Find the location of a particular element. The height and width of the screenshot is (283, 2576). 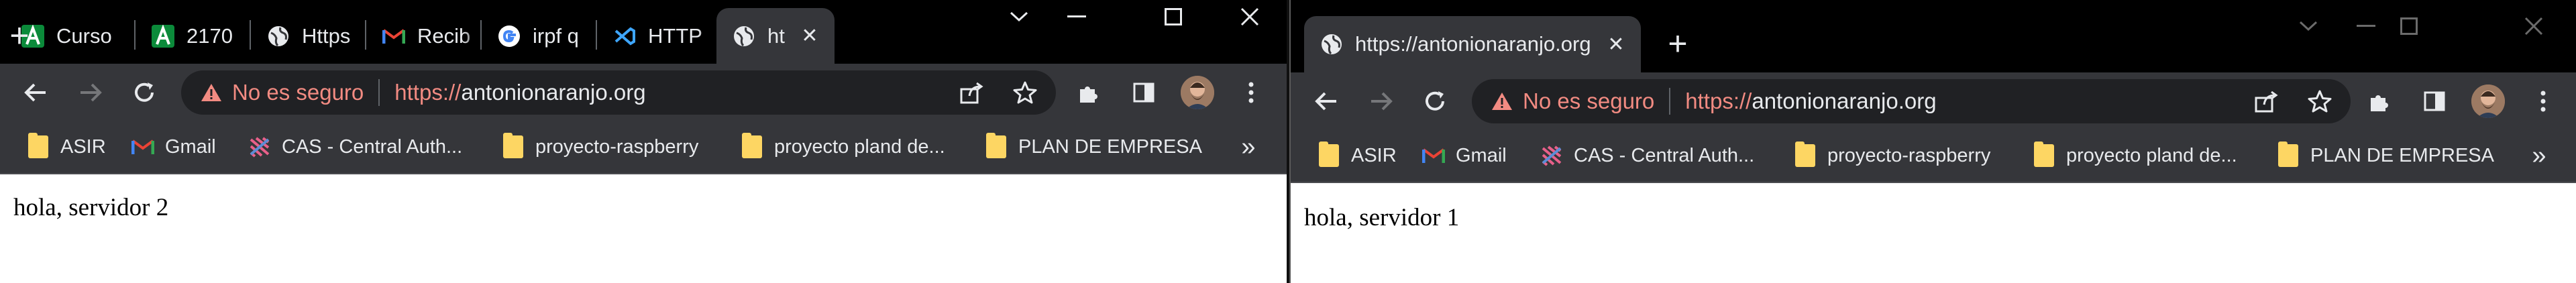

tab-active: https://antonionaranjo.org ✕ is located at coordinates (1472, 44).